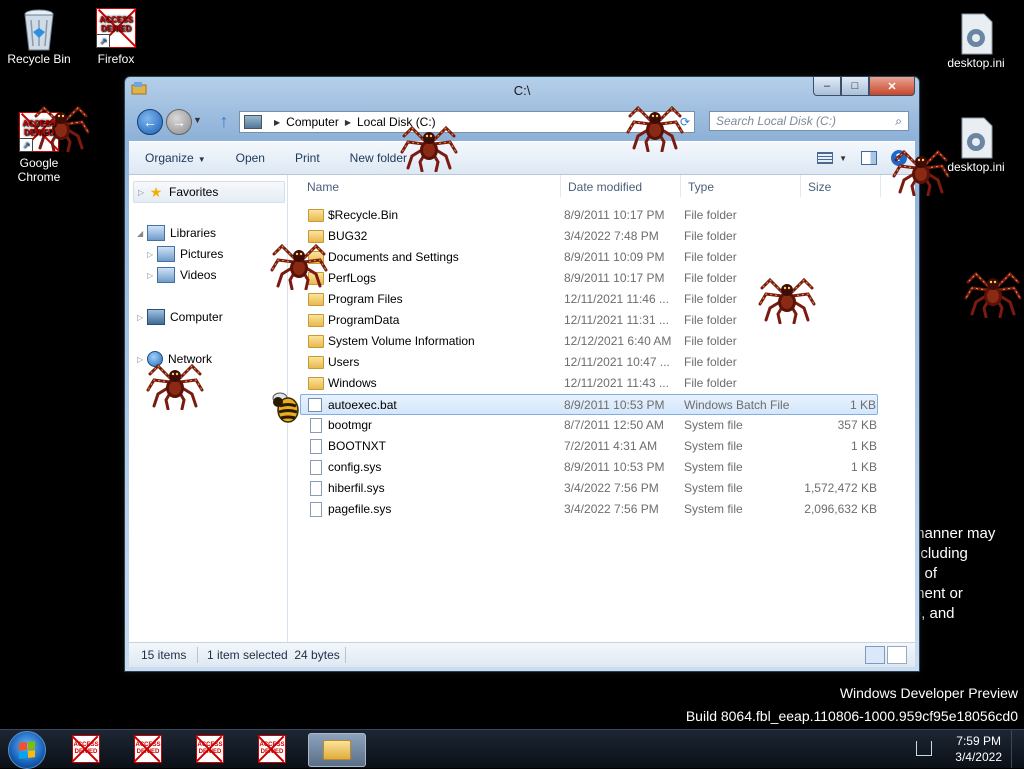 The width and height of the screenshot is (1024, 769). I want to click on title-bar: C:\ – □ ✕, so click(522, 92).